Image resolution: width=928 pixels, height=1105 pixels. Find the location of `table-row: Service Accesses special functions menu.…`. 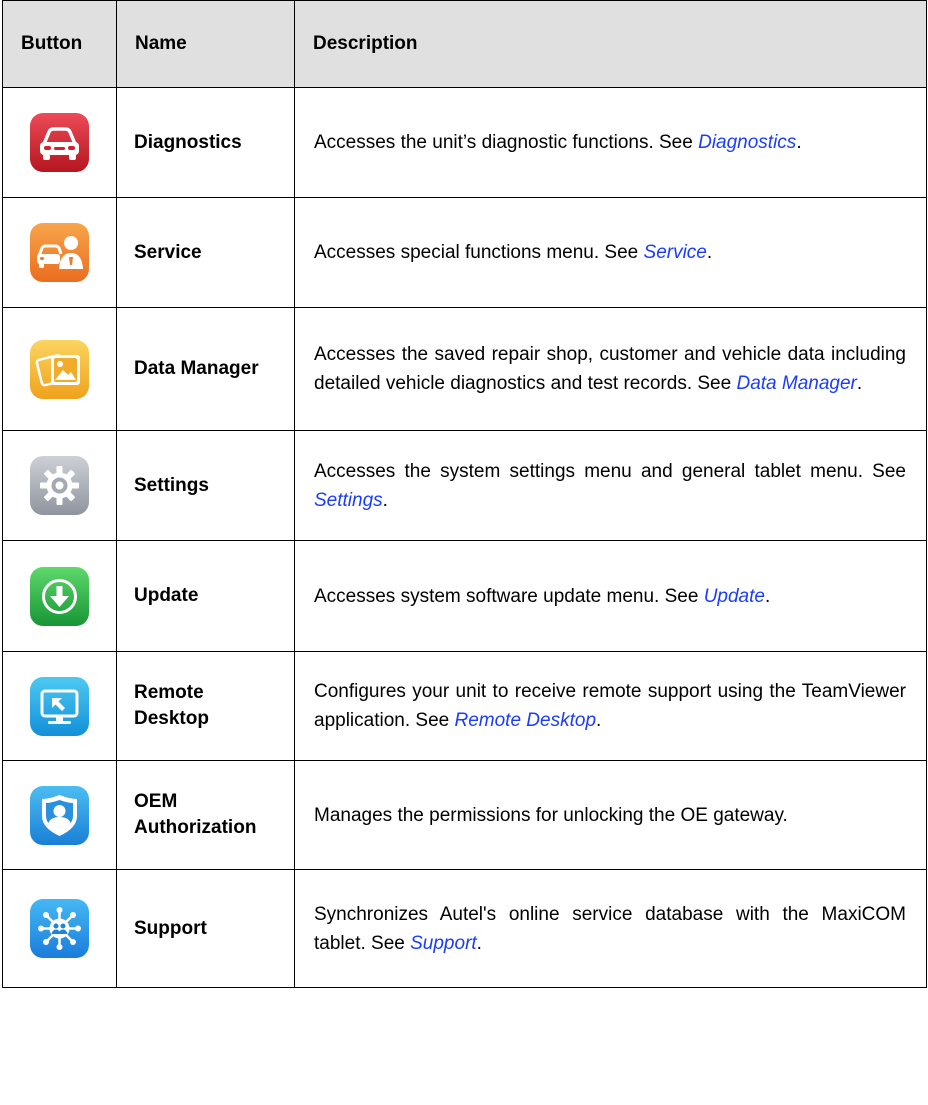

table-row: Service Accesses special functions menu.… is located at coordinates (464, 252).